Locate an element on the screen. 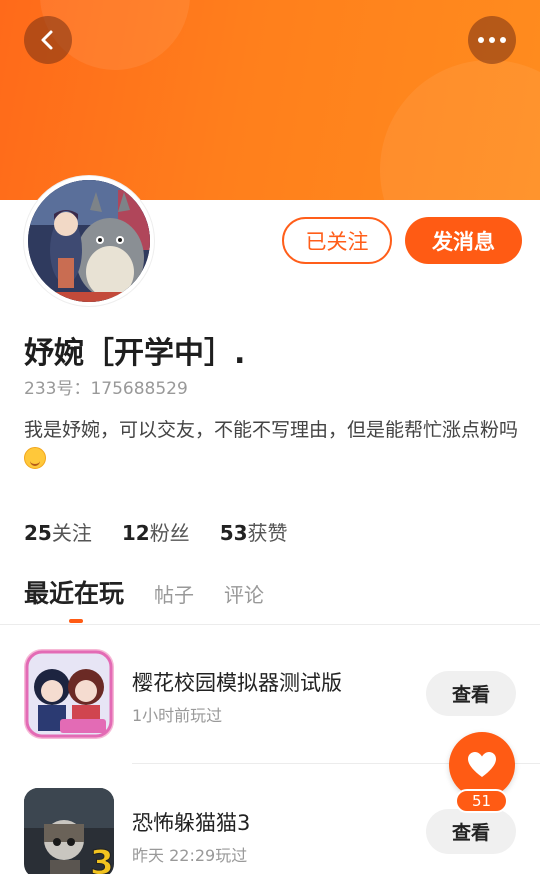  active-tab-indicator is located at coordinates (76, 621).